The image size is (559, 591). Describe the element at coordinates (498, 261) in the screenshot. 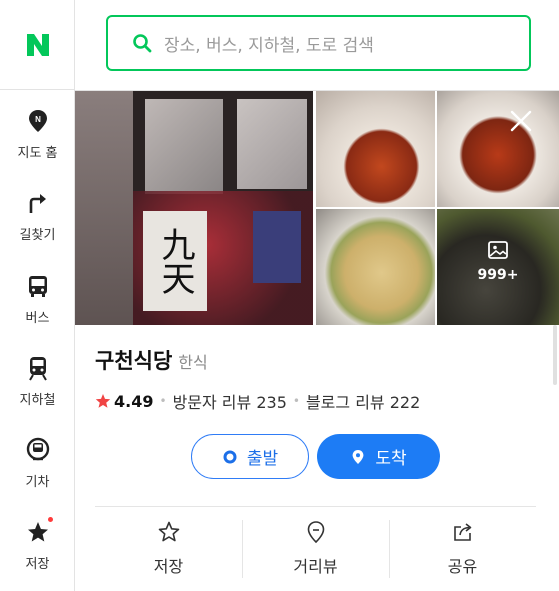

I see `more-photos: 999+` at that location.